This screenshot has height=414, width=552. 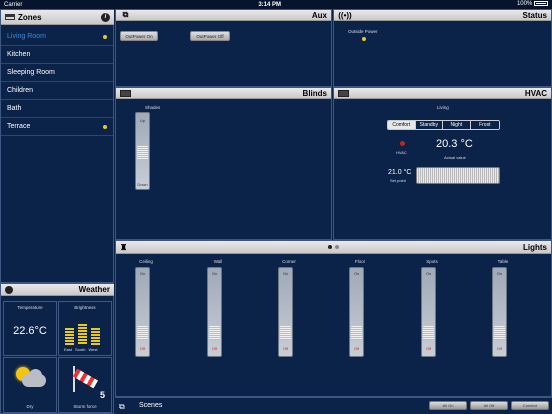 What do you see at coordinates (442, 48) in the screenshot?
I see `status-panel: ((•)) Status Outside Power` at bounding box center [442, 48].